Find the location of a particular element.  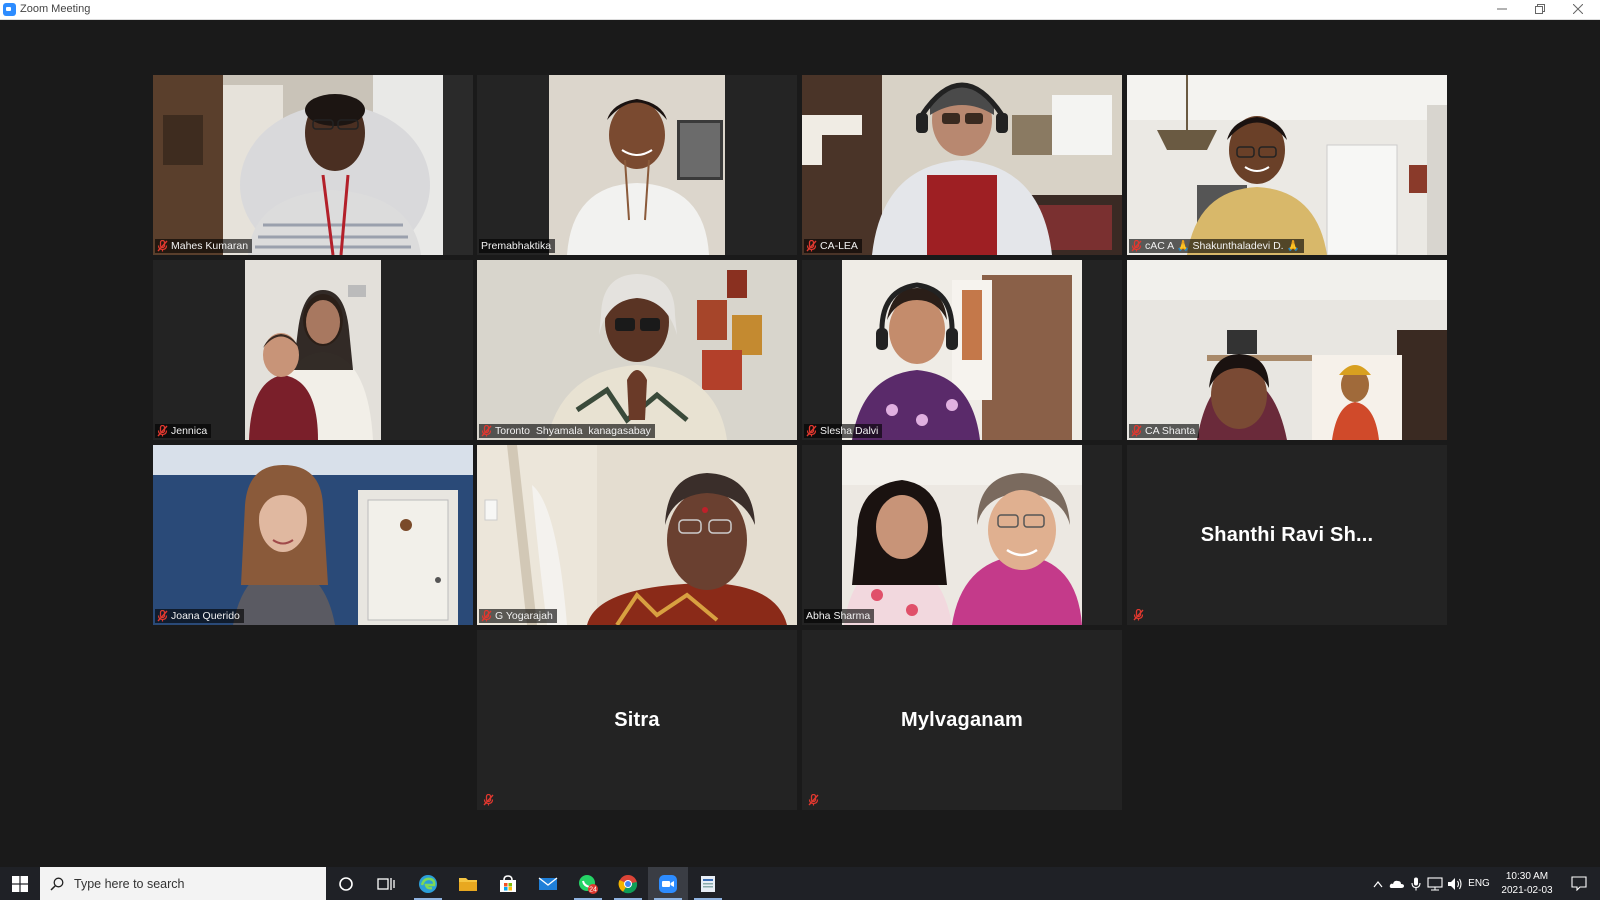

participant-name-label: Abha Sharma is located at coordinates (839, 616).